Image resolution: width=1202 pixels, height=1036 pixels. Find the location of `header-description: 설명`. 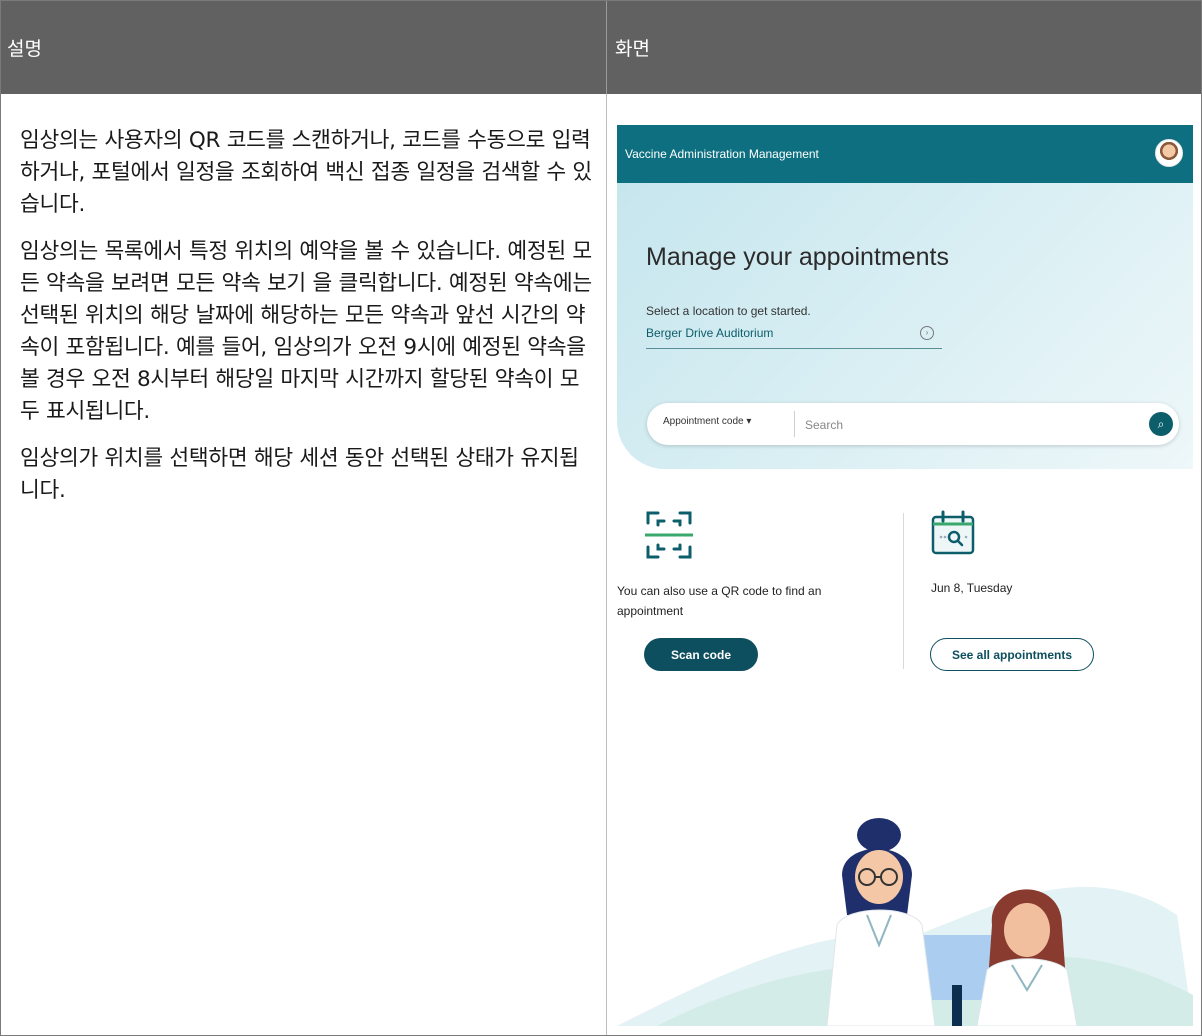

header-description: 설명 is located at coordinates (304, 47).